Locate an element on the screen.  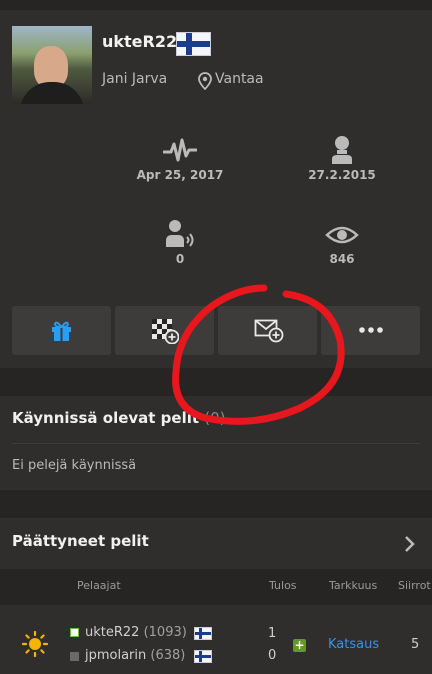
challenge-icon is located at coordinates (165, 331).